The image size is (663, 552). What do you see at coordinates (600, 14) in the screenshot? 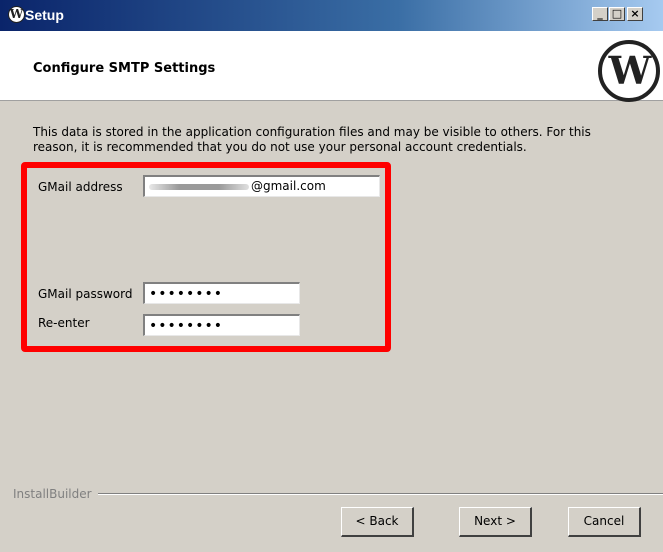
I see `minimize-button: _` at bounding box center [600, 14].